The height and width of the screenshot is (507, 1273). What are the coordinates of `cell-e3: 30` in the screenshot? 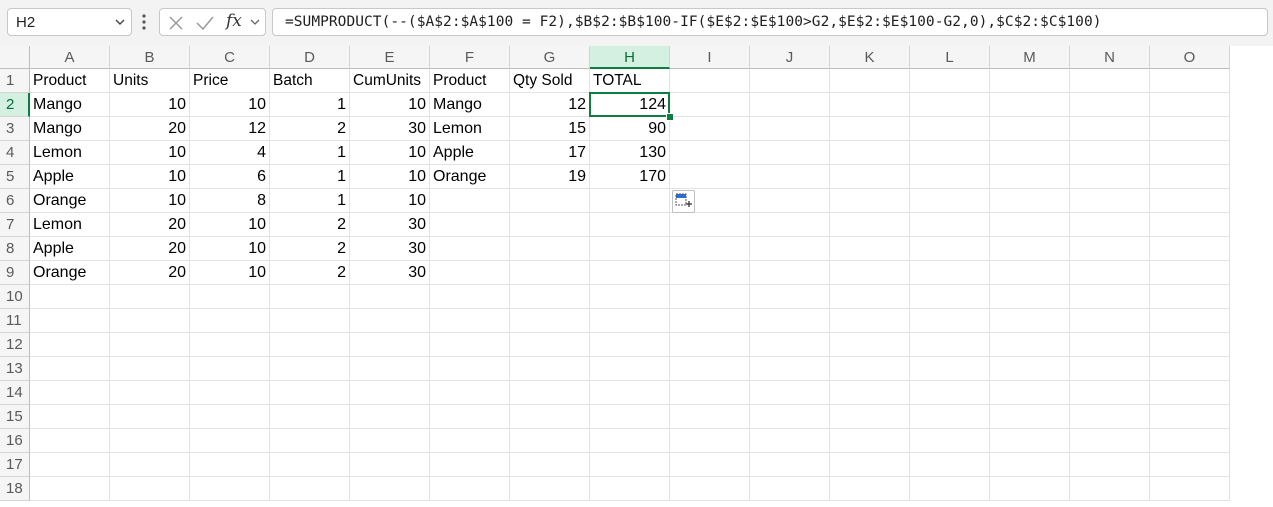 It's located at (390, 129).